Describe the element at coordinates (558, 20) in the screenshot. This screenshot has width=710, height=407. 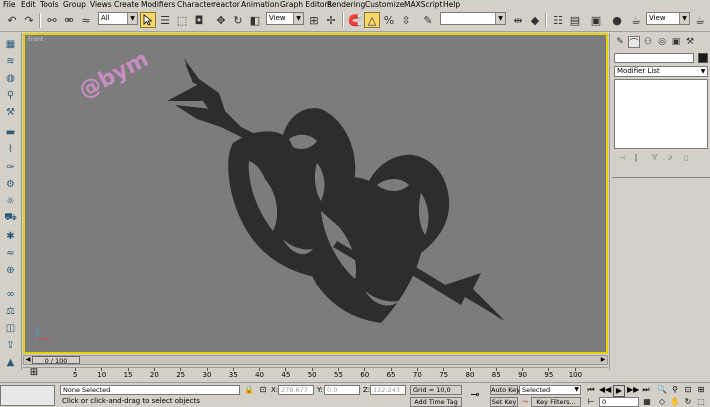
I see `layer-manager-icon: ☷` at that location.